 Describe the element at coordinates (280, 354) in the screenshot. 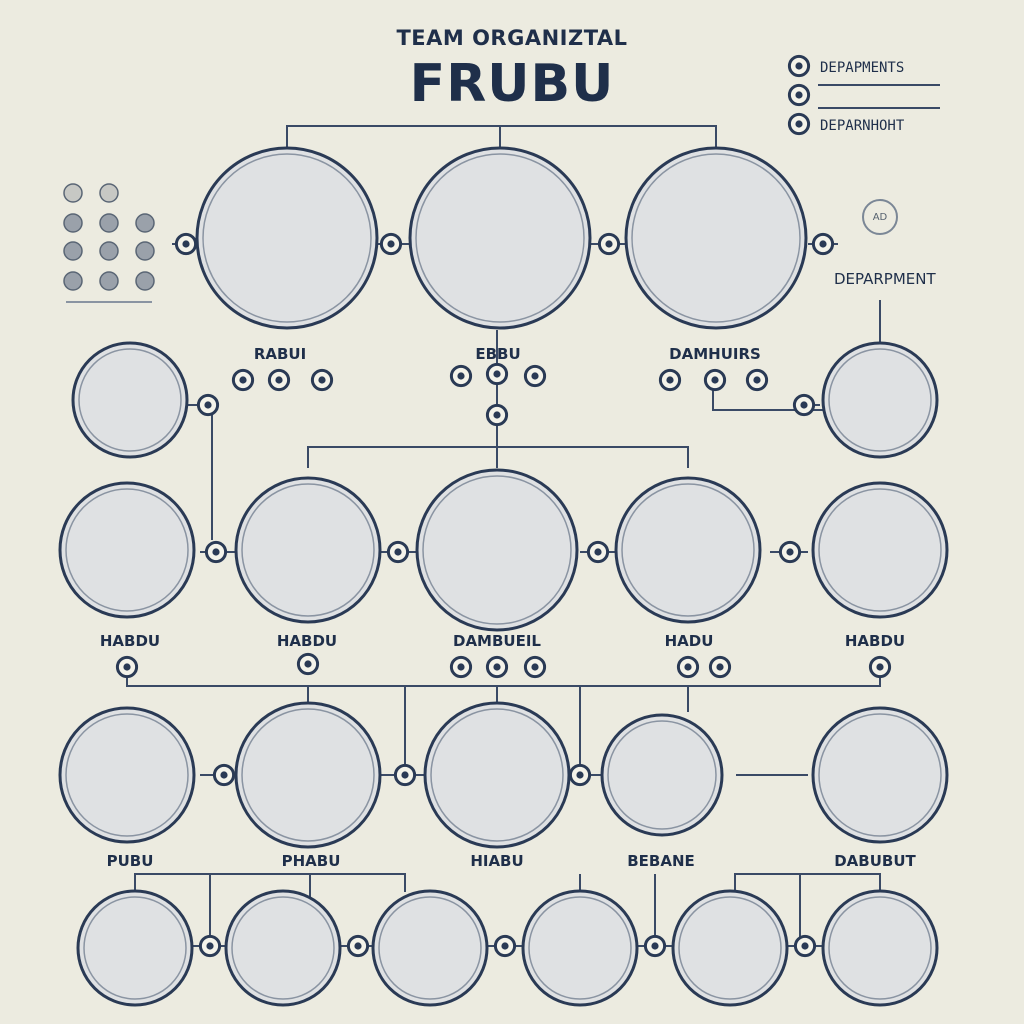

I see `member-name: RABUI` at that location.